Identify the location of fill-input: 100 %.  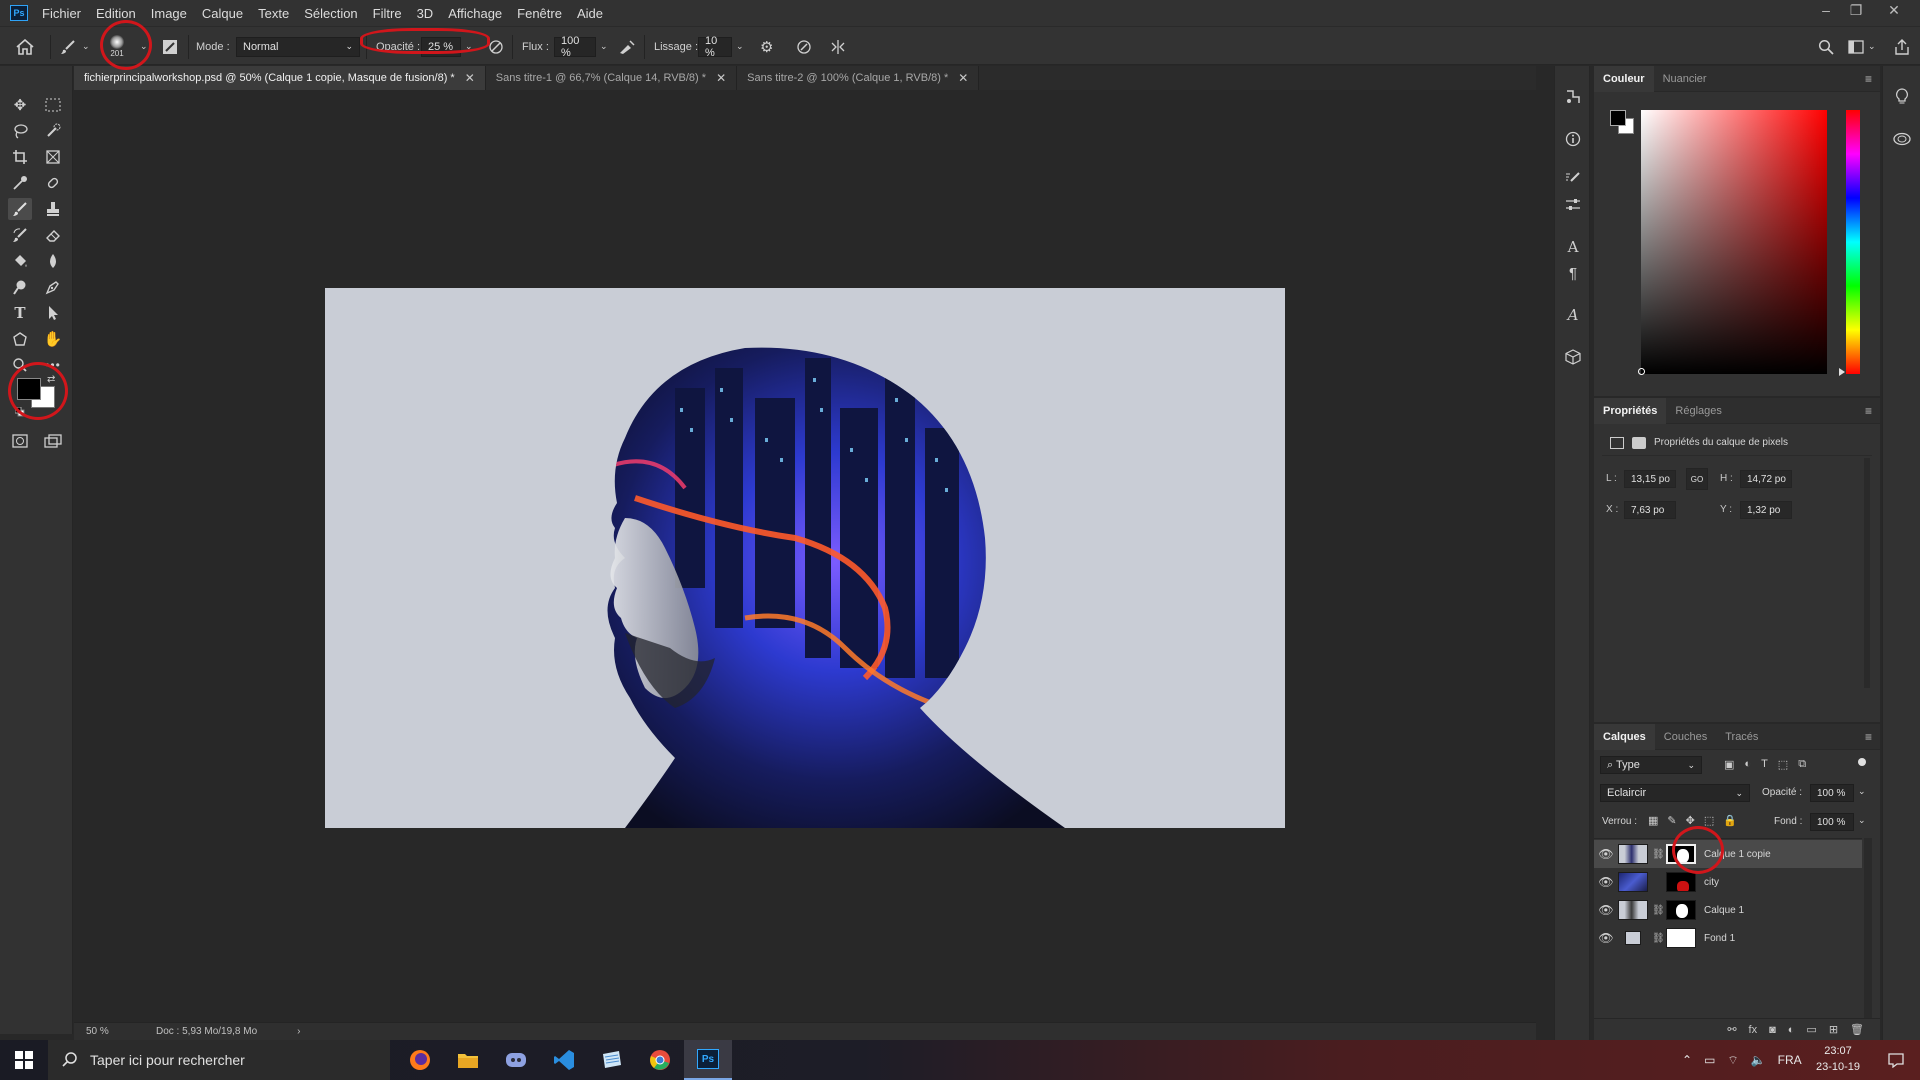
(1832, 822).